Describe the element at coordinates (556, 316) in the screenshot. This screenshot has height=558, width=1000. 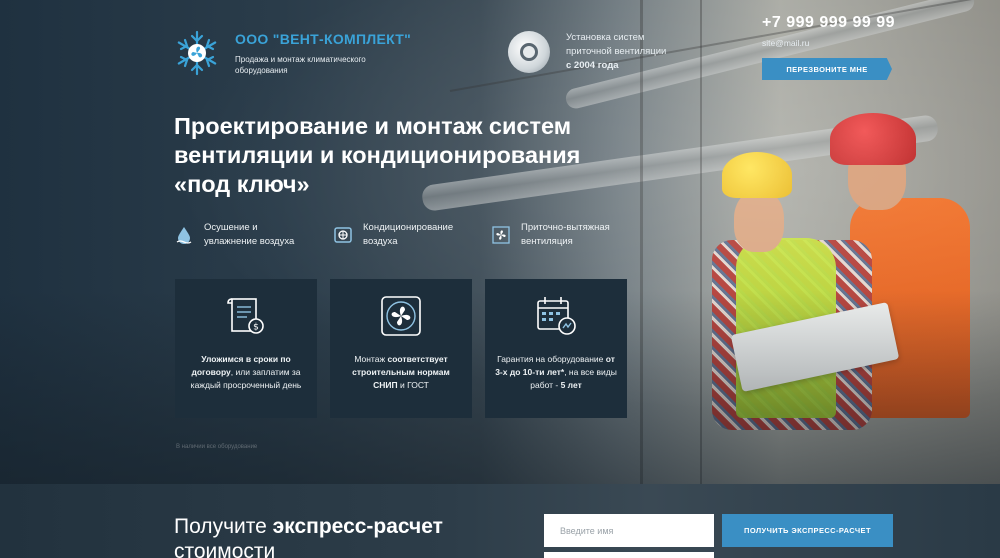
I see `calendar-icon` at that location.